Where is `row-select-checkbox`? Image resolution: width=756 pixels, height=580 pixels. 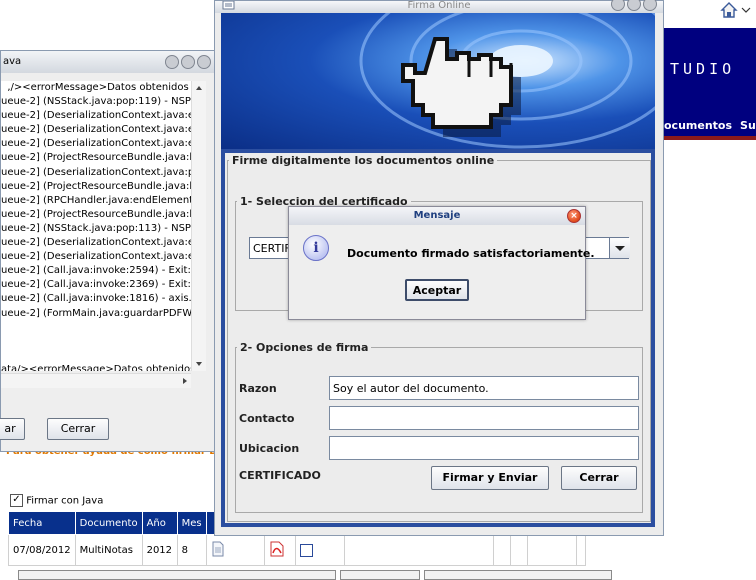
row-select-checkbox is located at coordinates (307, 550).